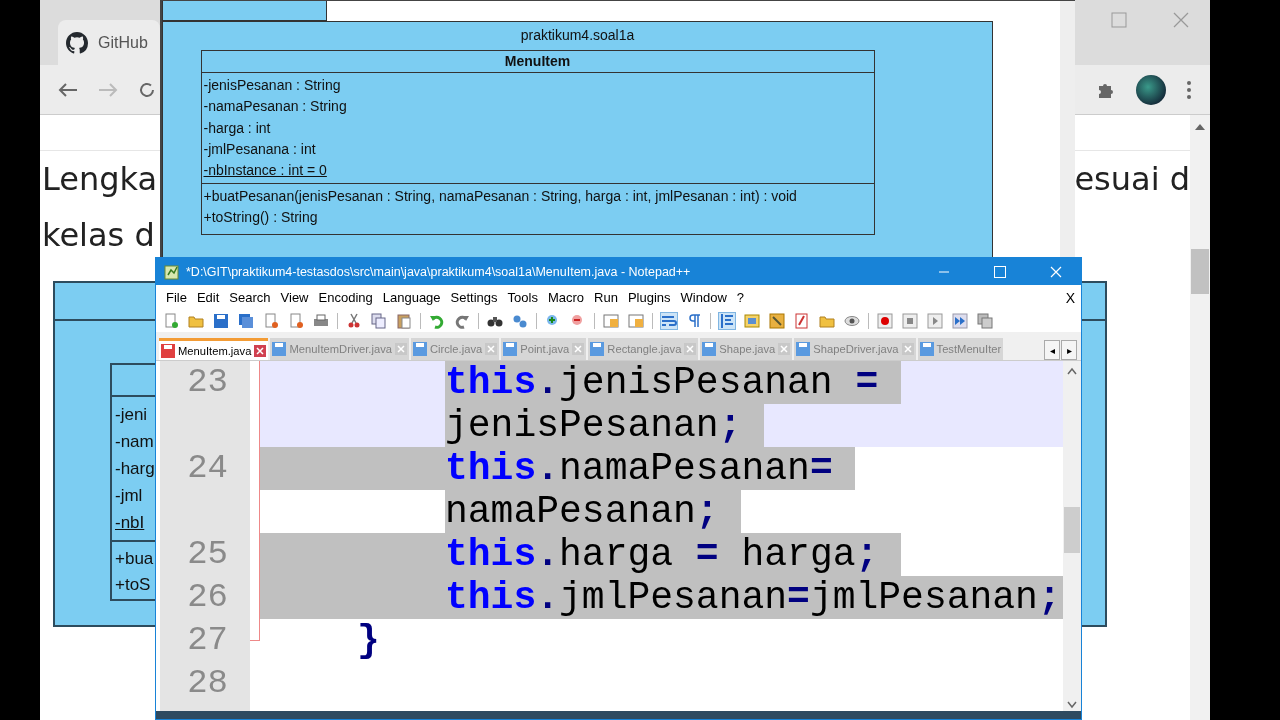 The width and height of the screenshot is (1280, 720). Describe the element at coordinates (885, 321) in the screenshot. I see `record-icon` at that location.